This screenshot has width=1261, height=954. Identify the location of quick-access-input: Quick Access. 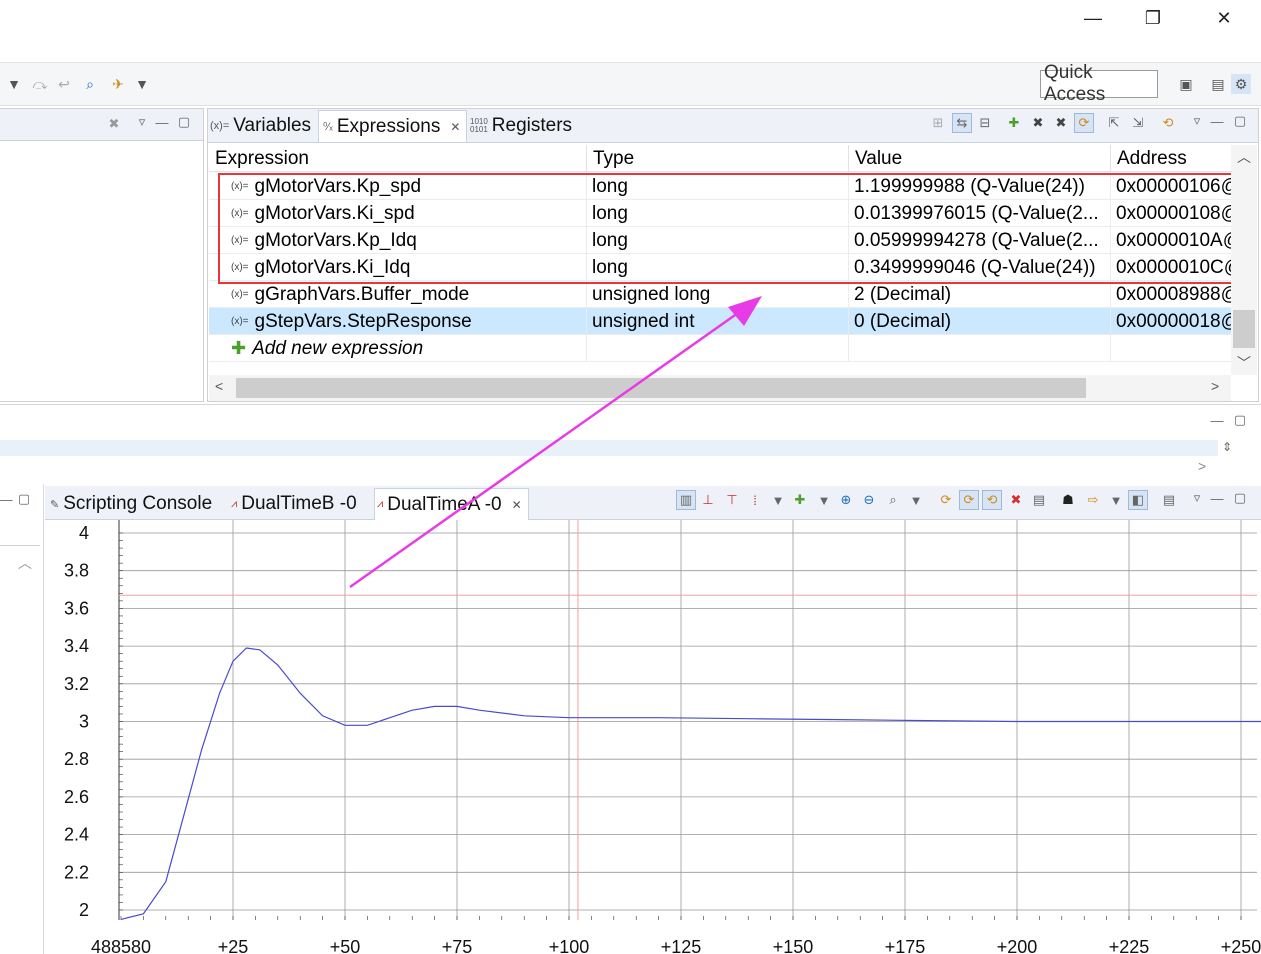
(1099, 83).